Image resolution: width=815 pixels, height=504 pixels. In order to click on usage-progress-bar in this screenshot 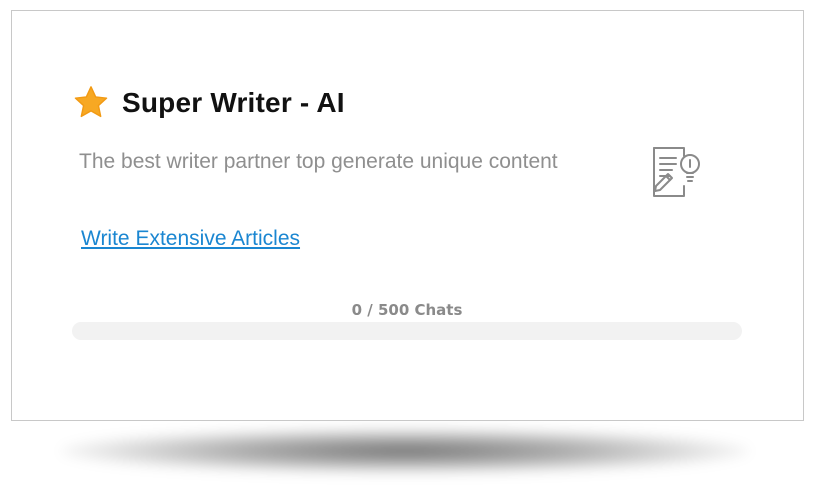, I will do `click(407, 331)`.